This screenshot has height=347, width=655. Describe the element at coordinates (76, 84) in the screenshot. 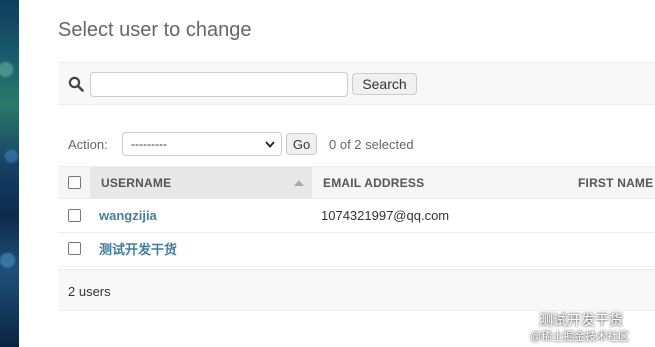

I see `search-icon` at that location.